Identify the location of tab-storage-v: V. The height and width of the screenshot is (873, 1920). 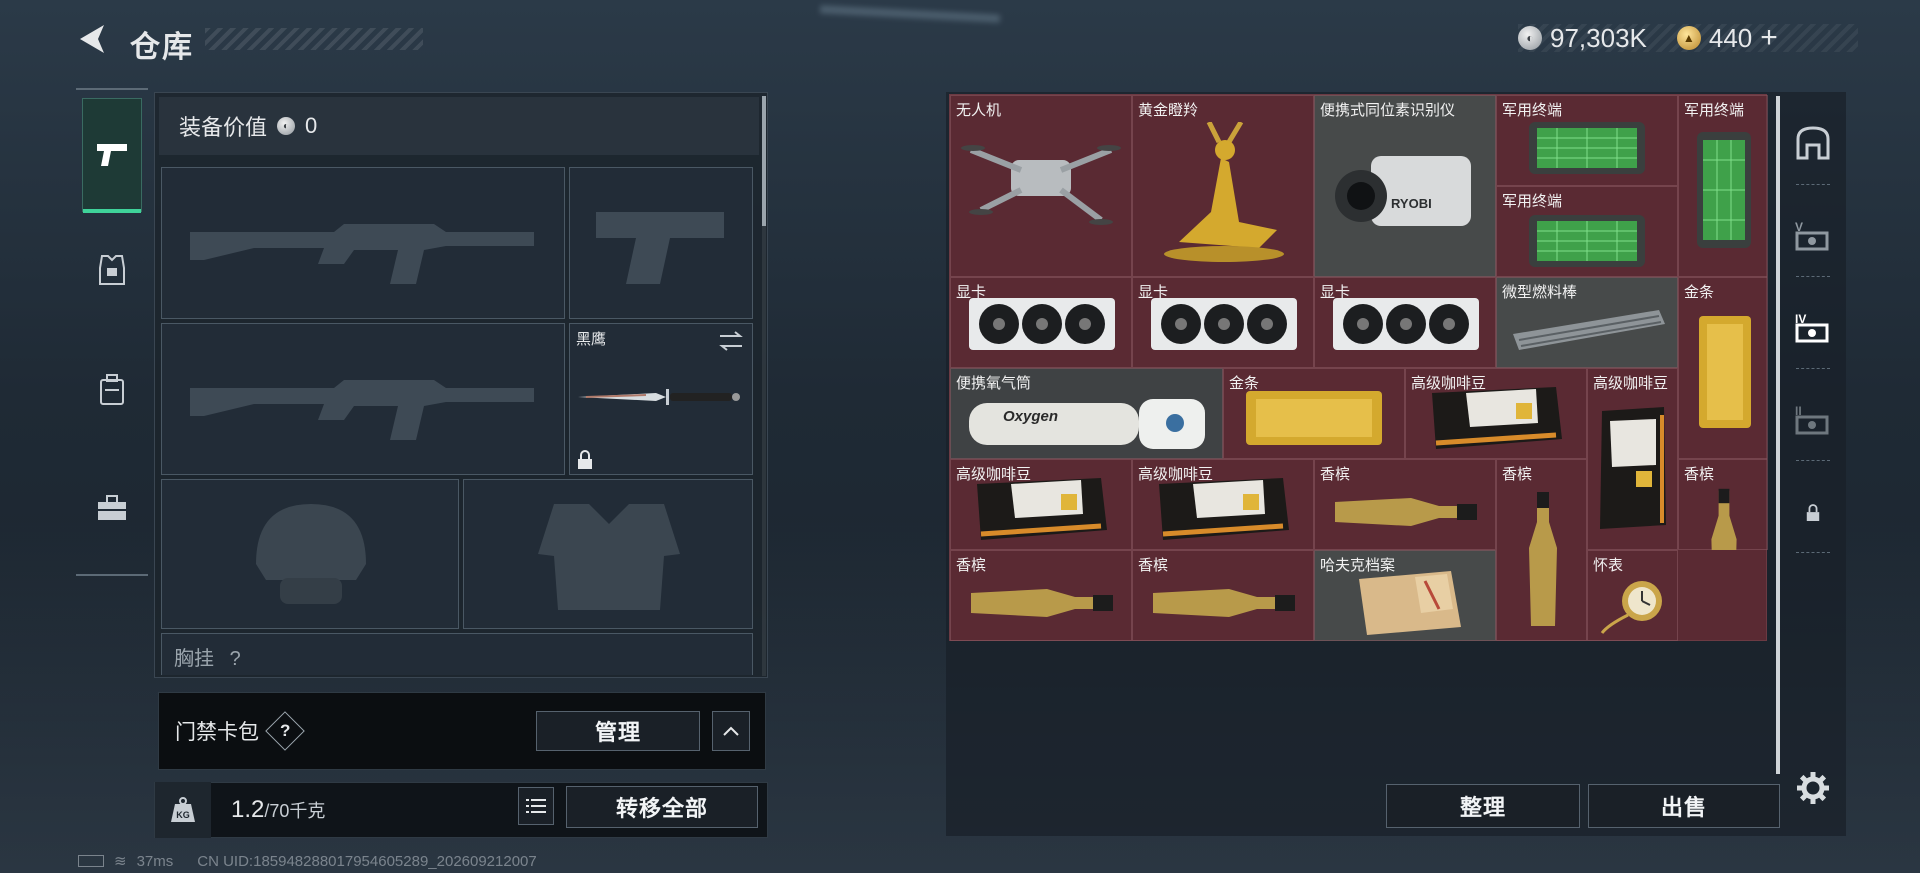
(1813, 235).